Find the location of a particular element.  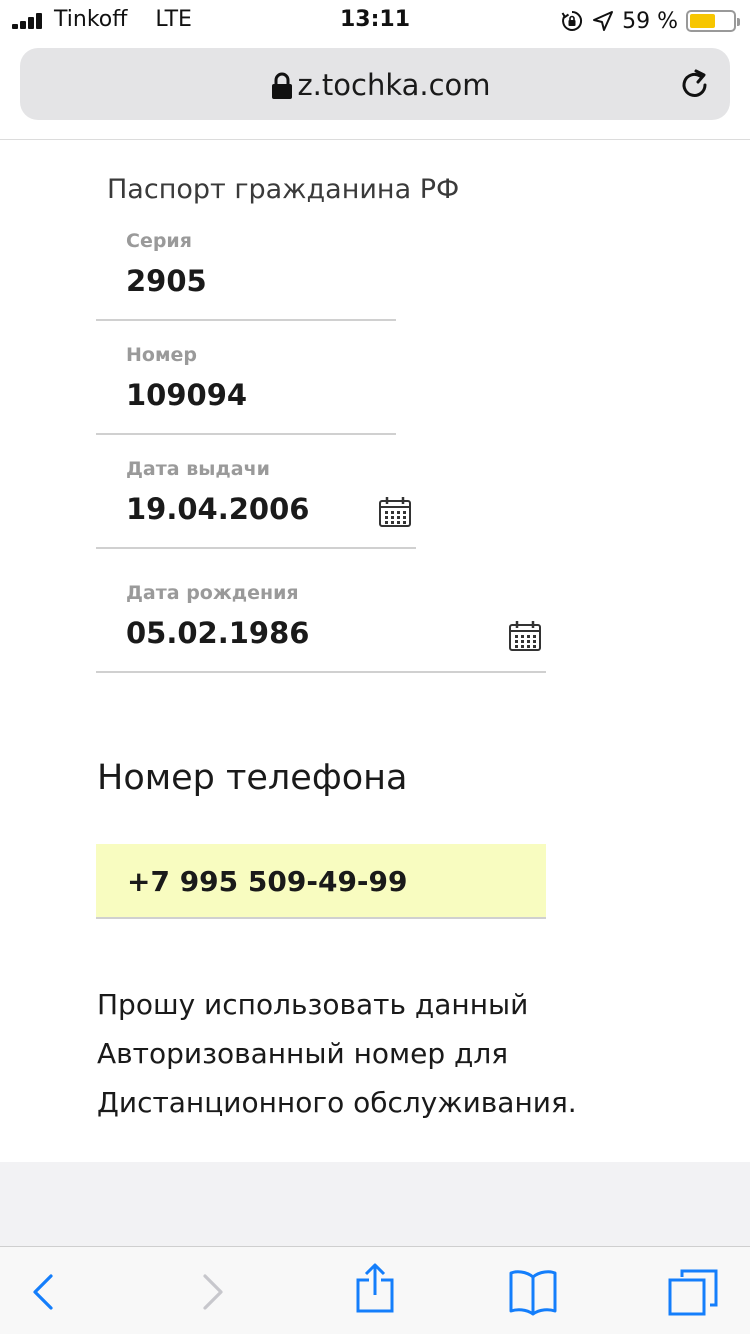

reload-icon is located at coordinates (695, 85).